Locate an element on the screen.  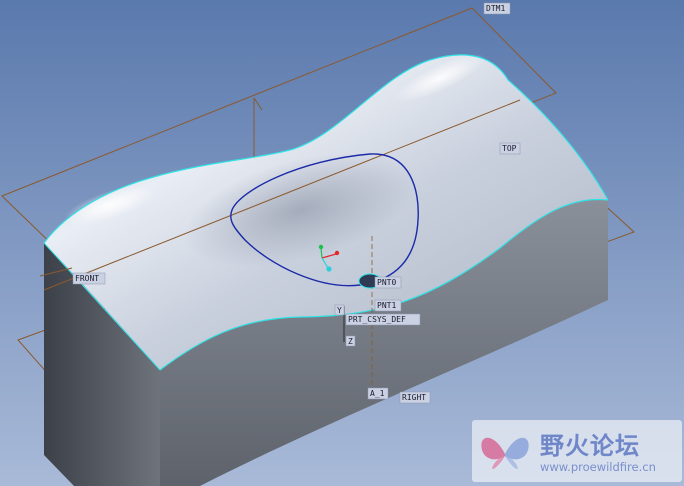
datum-front-label: FRONT is located at coordinates (87, 278).